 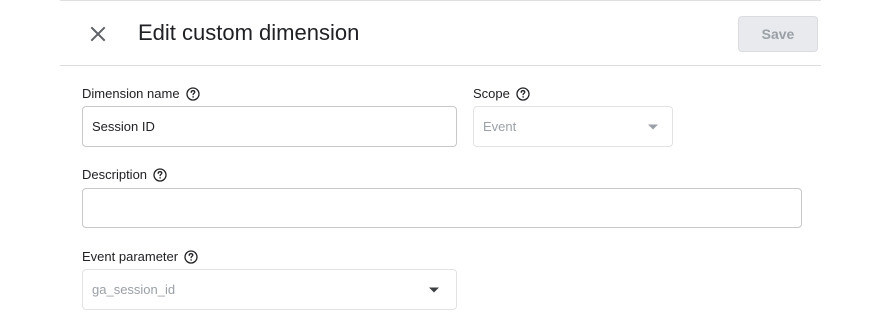 What do you see at coordinates (778, 34) in the screenshot?
I see `save-button: Save` at bounding box center [778, 34].